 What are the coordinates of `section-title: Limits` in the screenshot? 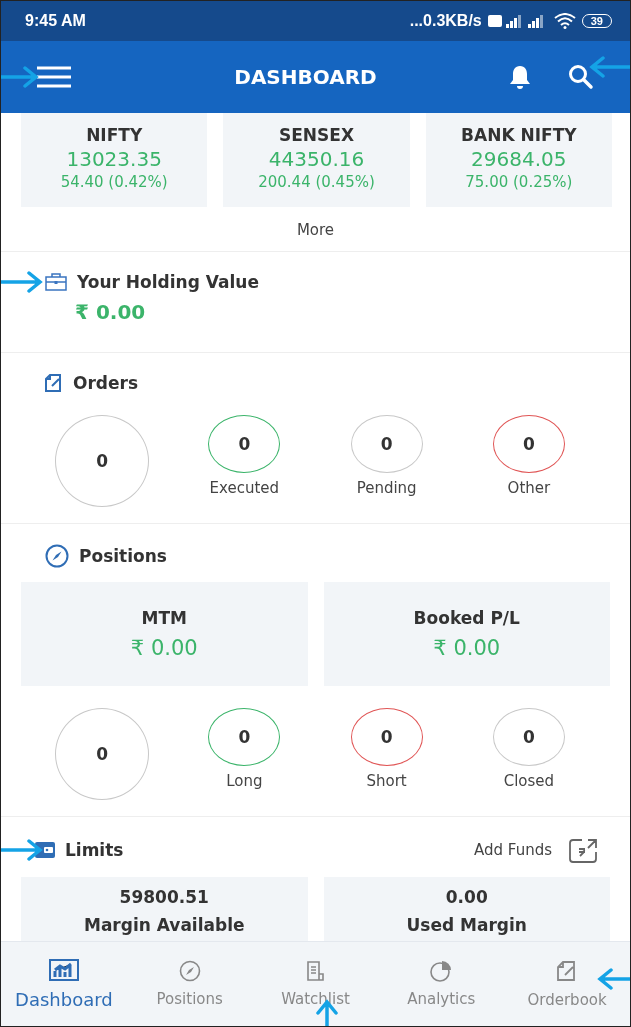 It's located at (94, 850).